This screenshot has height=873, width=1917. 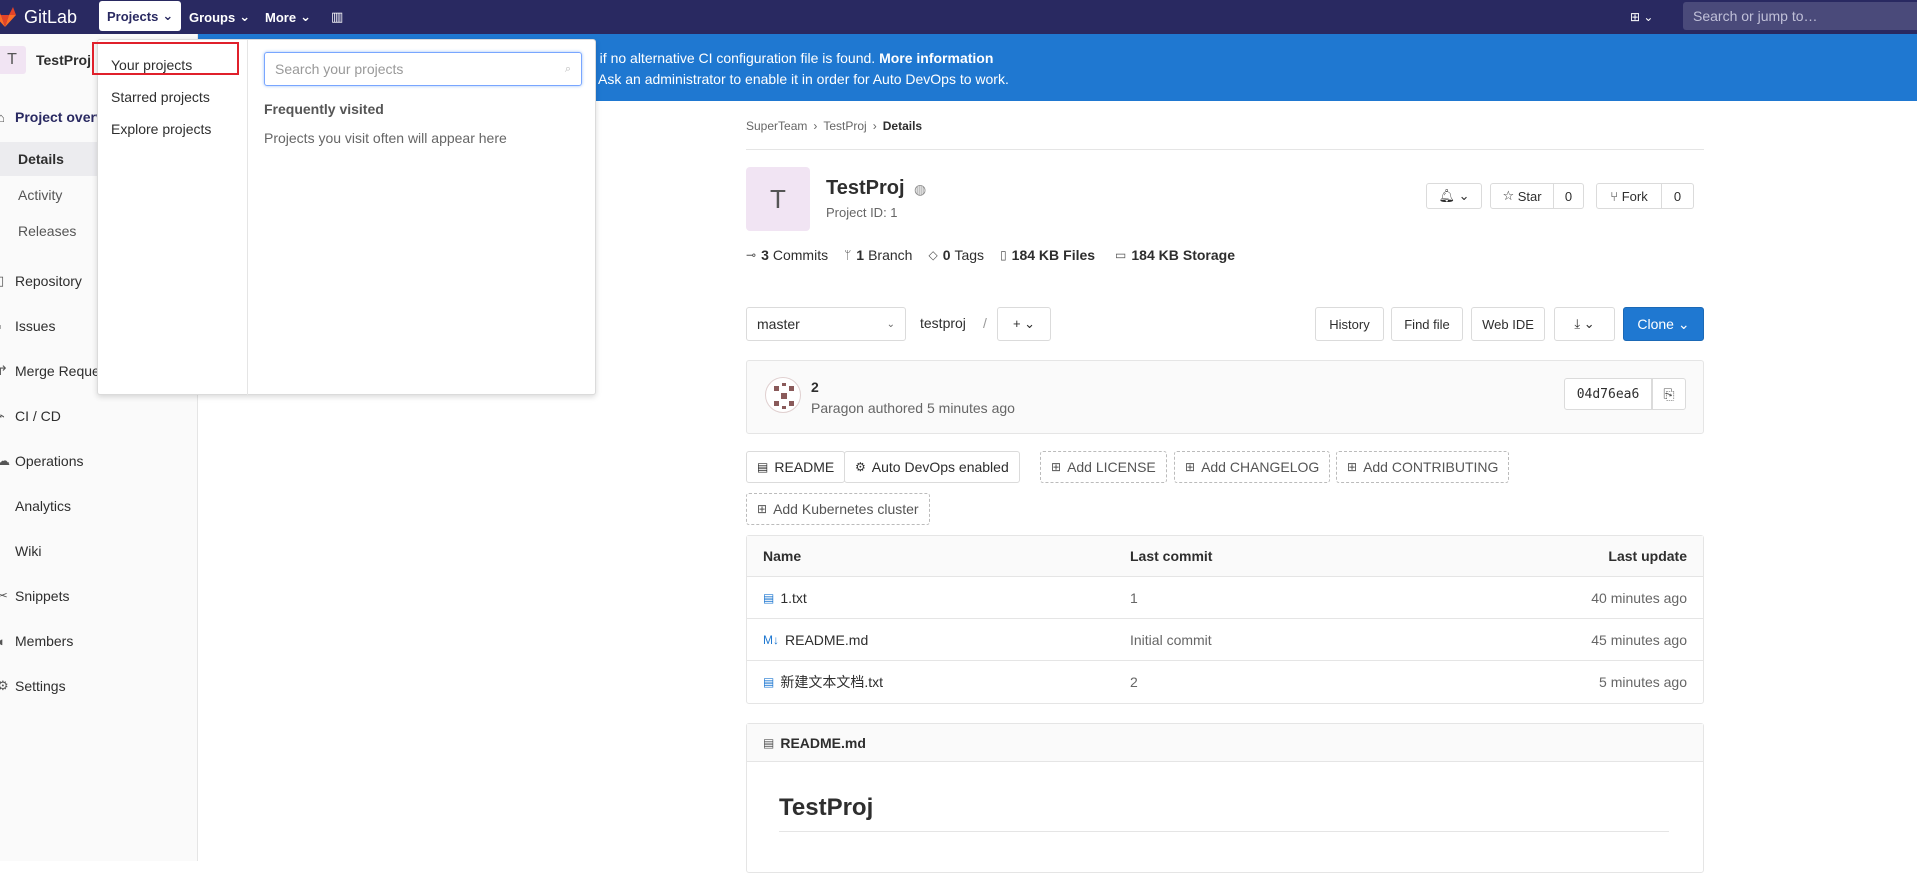 I want to click on search-icon: ⌕, so click(x=567, y=68).